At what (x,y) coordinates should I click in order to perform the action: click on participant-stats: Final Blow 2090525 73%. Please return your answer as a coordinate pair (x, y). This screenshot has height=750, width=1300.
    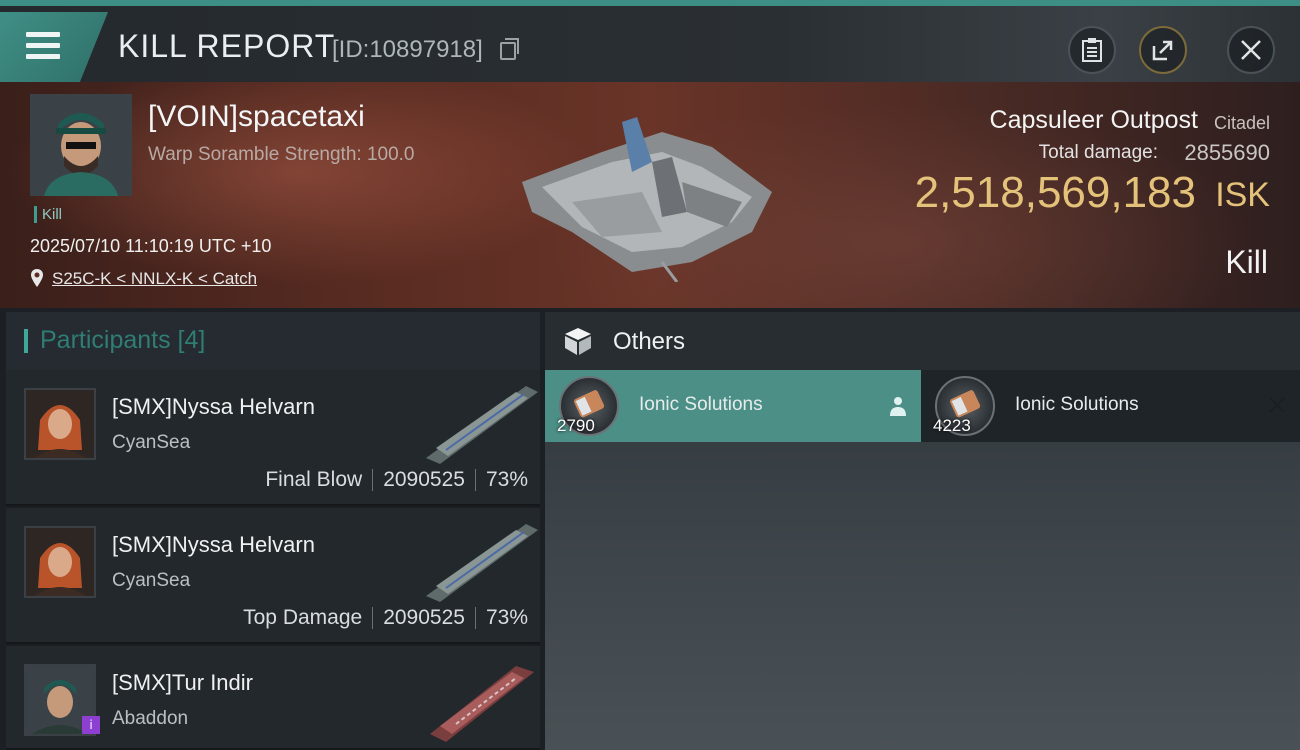
    Looking at the image, I should click on (396, 480).